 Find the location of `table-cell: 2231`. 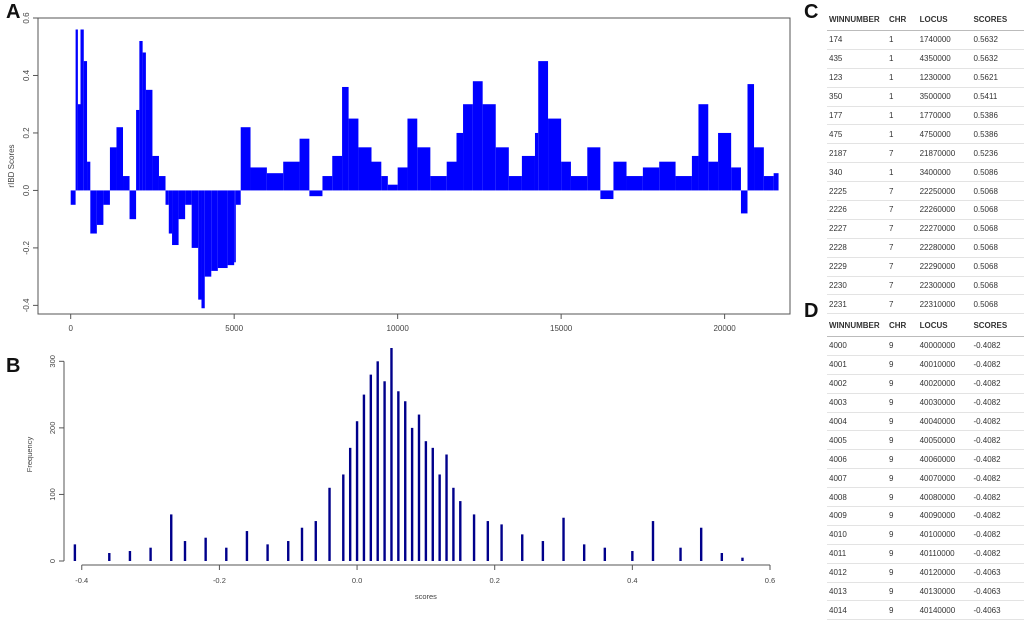

table-cell: 2231 is located at coordinates (857, 304).